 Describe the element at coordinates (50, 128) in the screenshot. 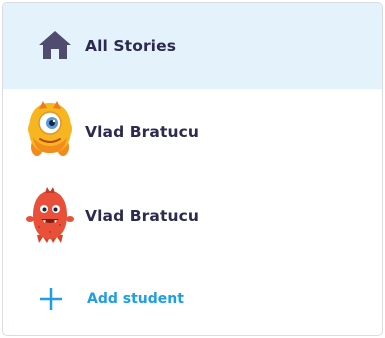

I see `yellow-monster-avatar` at that location.